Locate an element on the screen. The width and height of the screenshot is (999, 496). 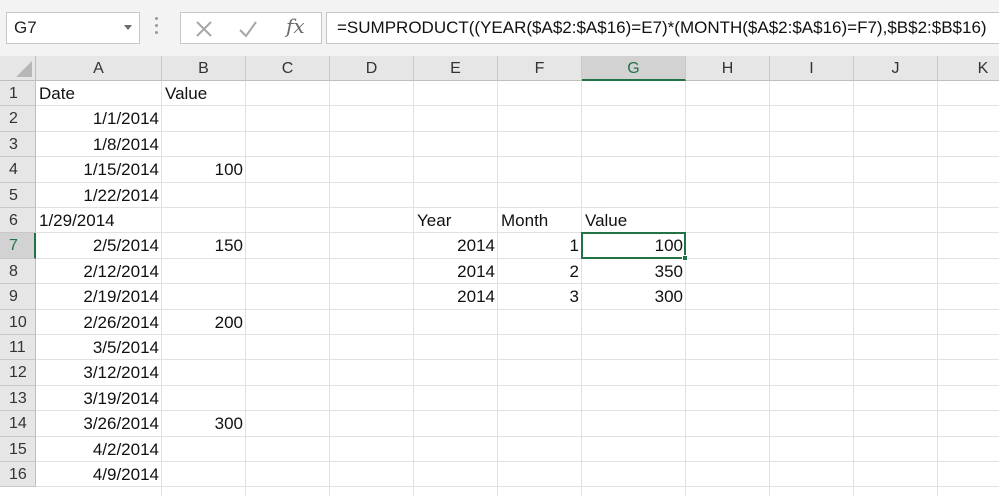
column-header-d: D is located at coordinates (372, 68).